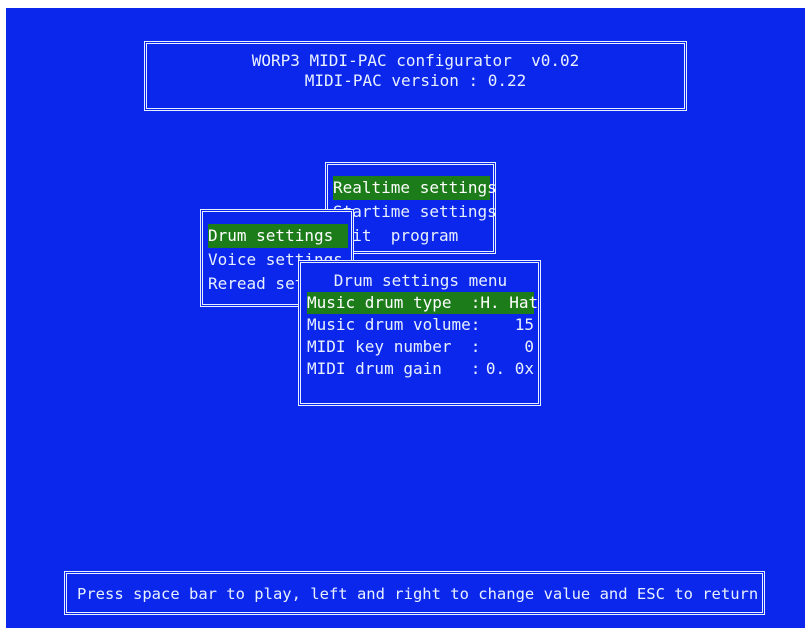 The height and width of the screenshot is (635, 811). I want to click on setting-label: Music drum volume:, so click(394, 324).